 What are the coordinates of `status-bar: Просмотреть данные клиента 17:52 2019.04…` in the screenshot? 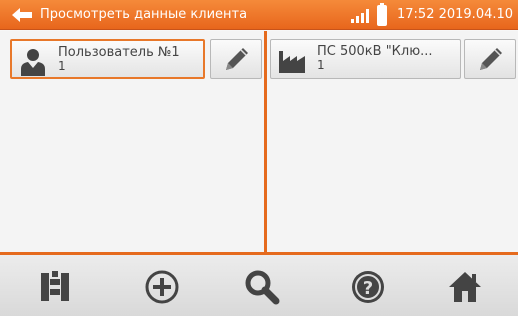 It's located at (259, 15).